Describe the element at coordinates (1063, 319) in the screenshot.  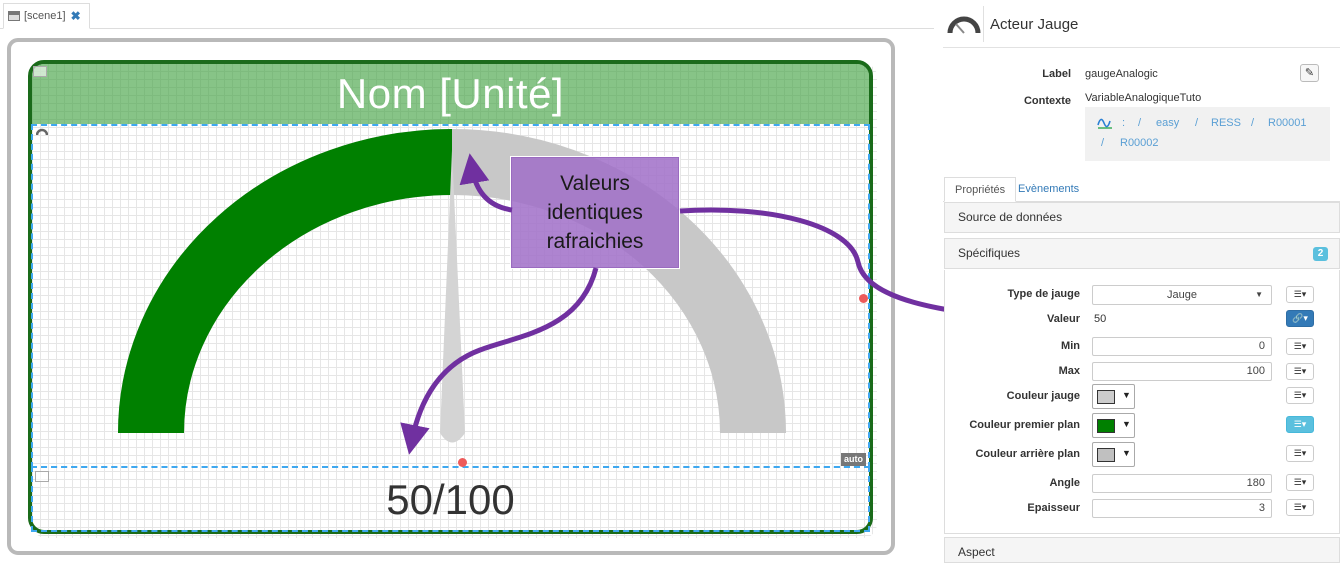
I see `value-label: Valeur` at that location.